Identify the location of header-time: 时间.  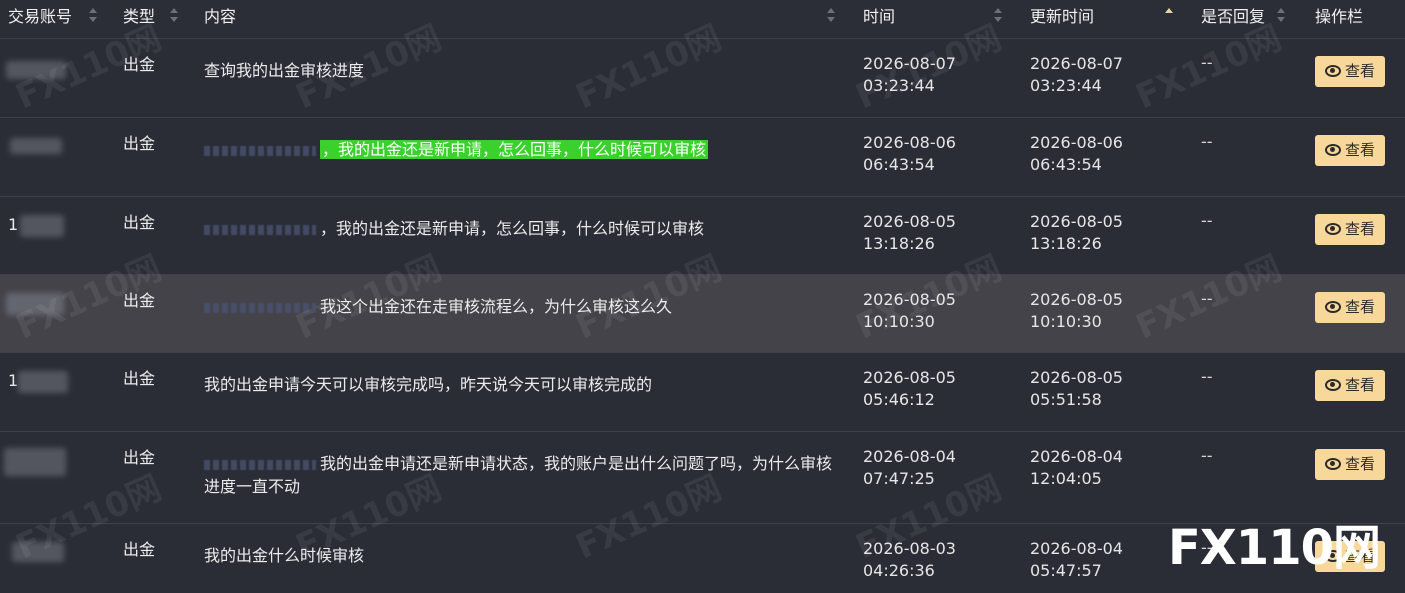
(879, 19).